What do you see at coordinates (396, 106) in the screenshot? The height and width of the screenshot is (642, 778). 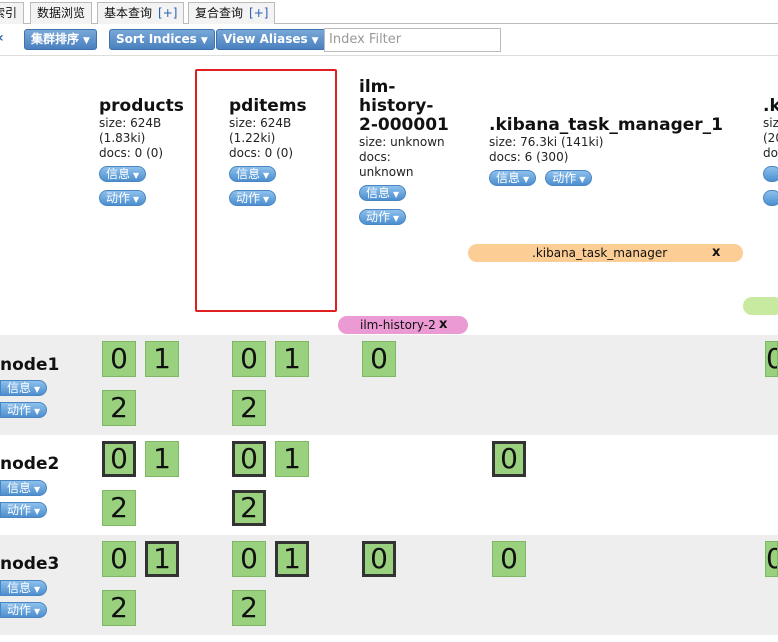 I see `index-name-line: history-` at bounding box center [396, 106].